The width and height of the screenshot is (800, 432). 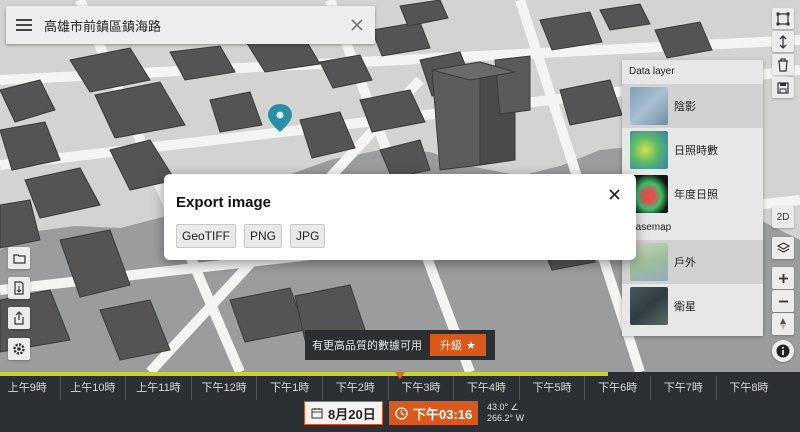 I want to click on layer-panel: Data layer 陰影 日照時數 年度日照 Basemap 戶外 衛星, so click(x=692, y=198).